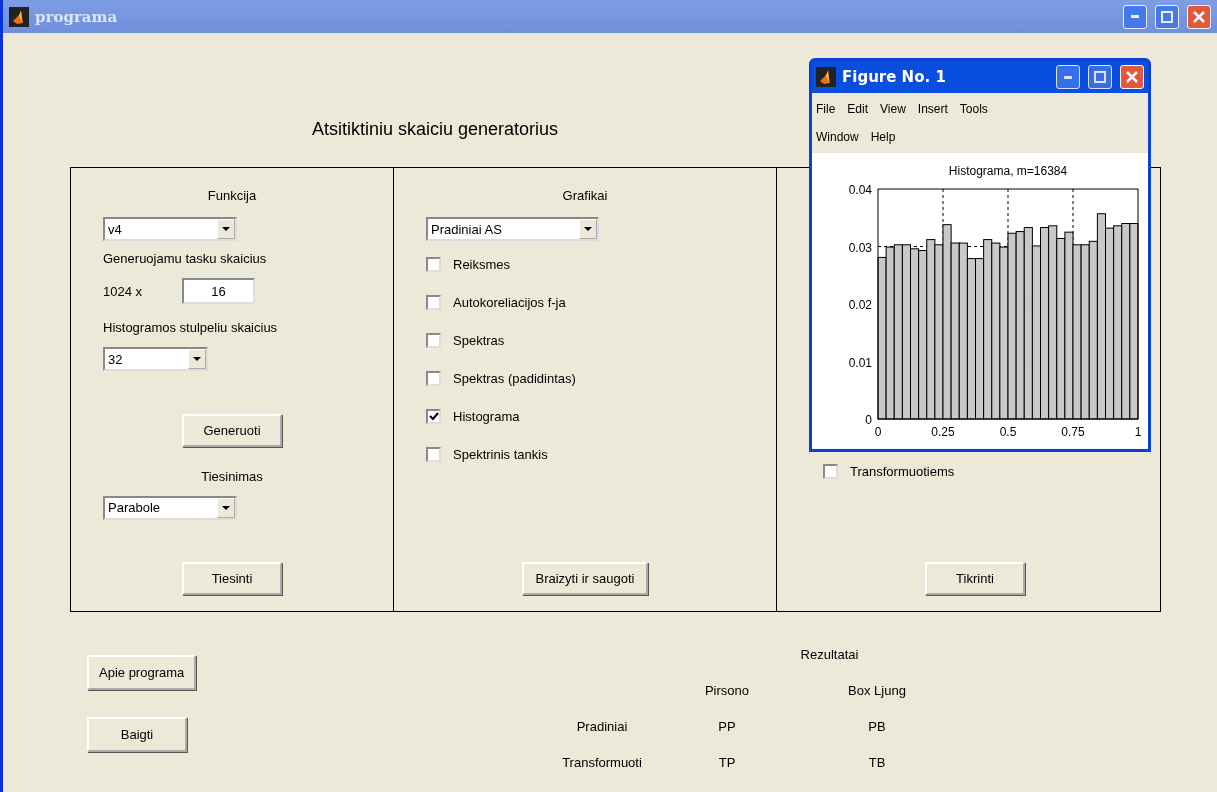 This screenshot has height=792, width=1217. I want to click on axis-tick-label: 0.25, so click(943, 432).